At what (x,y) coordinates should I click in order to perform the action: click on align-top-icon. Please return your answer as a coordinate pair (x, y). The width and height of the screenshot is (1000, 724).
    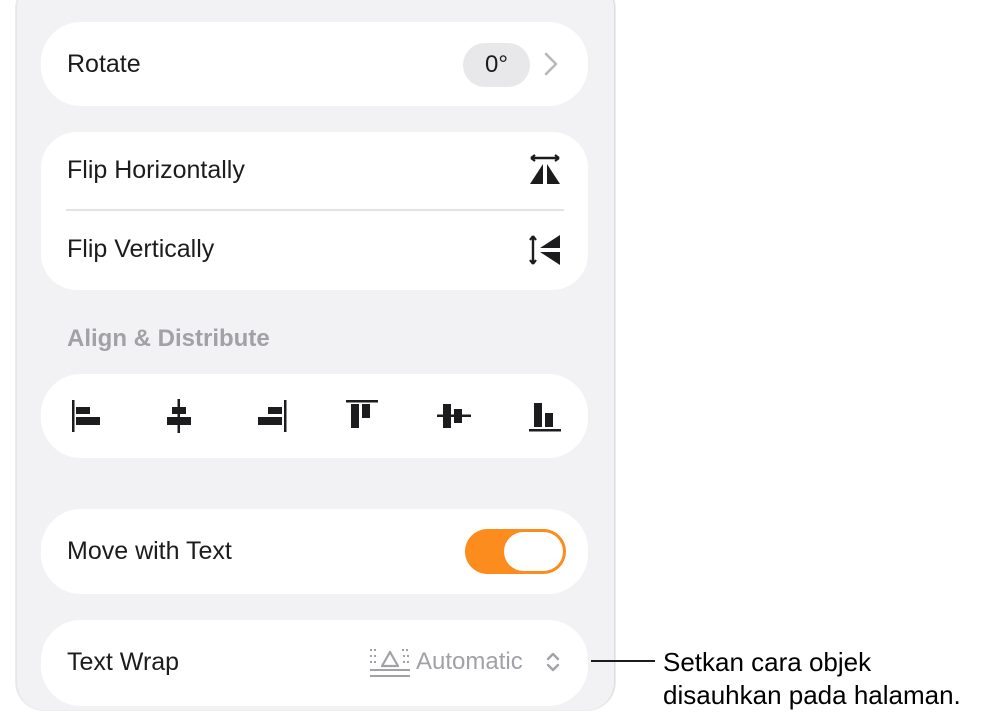
    Looking at the image, I should click on (362, 416).